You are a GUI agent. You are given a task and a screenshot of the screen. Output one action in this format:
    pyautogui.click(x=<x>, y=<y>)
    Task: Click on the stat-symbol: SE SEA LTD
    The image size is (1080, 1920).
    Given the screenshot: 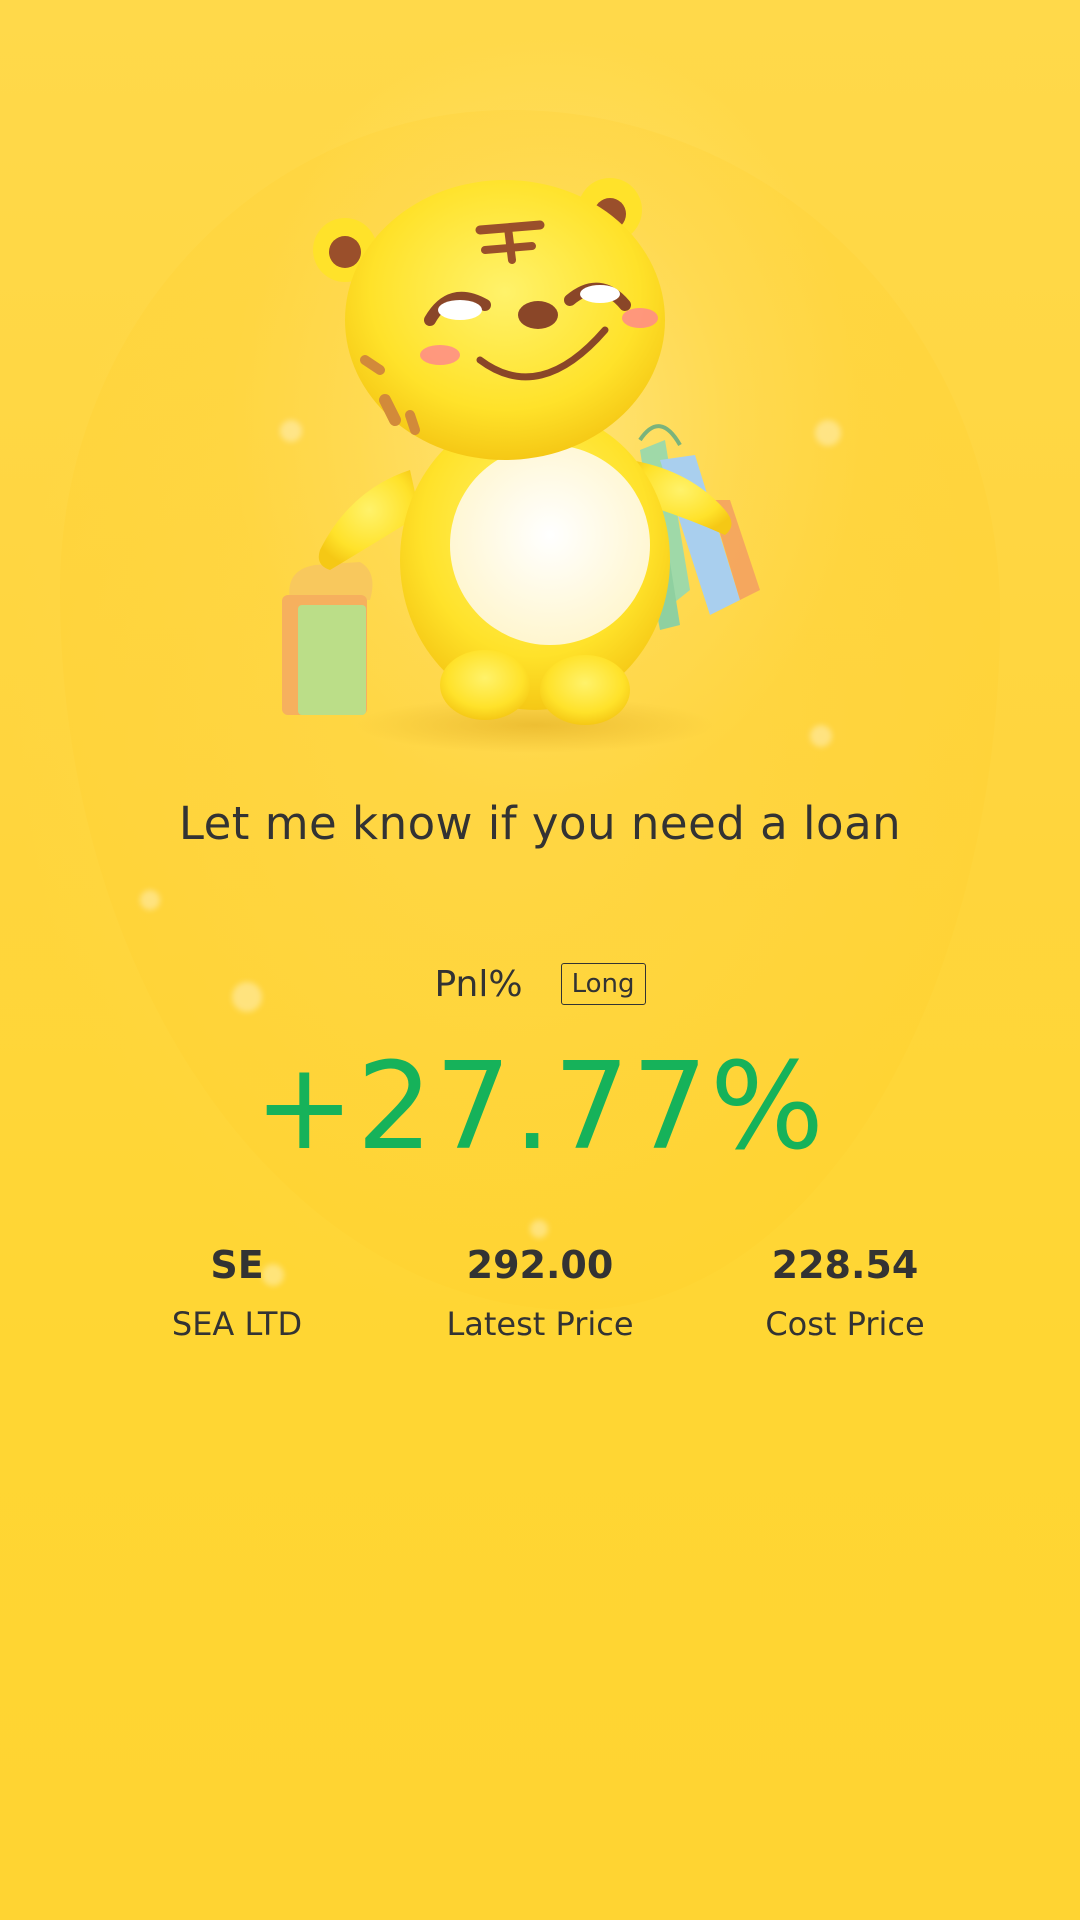 What is the action you would take?
    pyautogui.click(x=237, y=1292)
    